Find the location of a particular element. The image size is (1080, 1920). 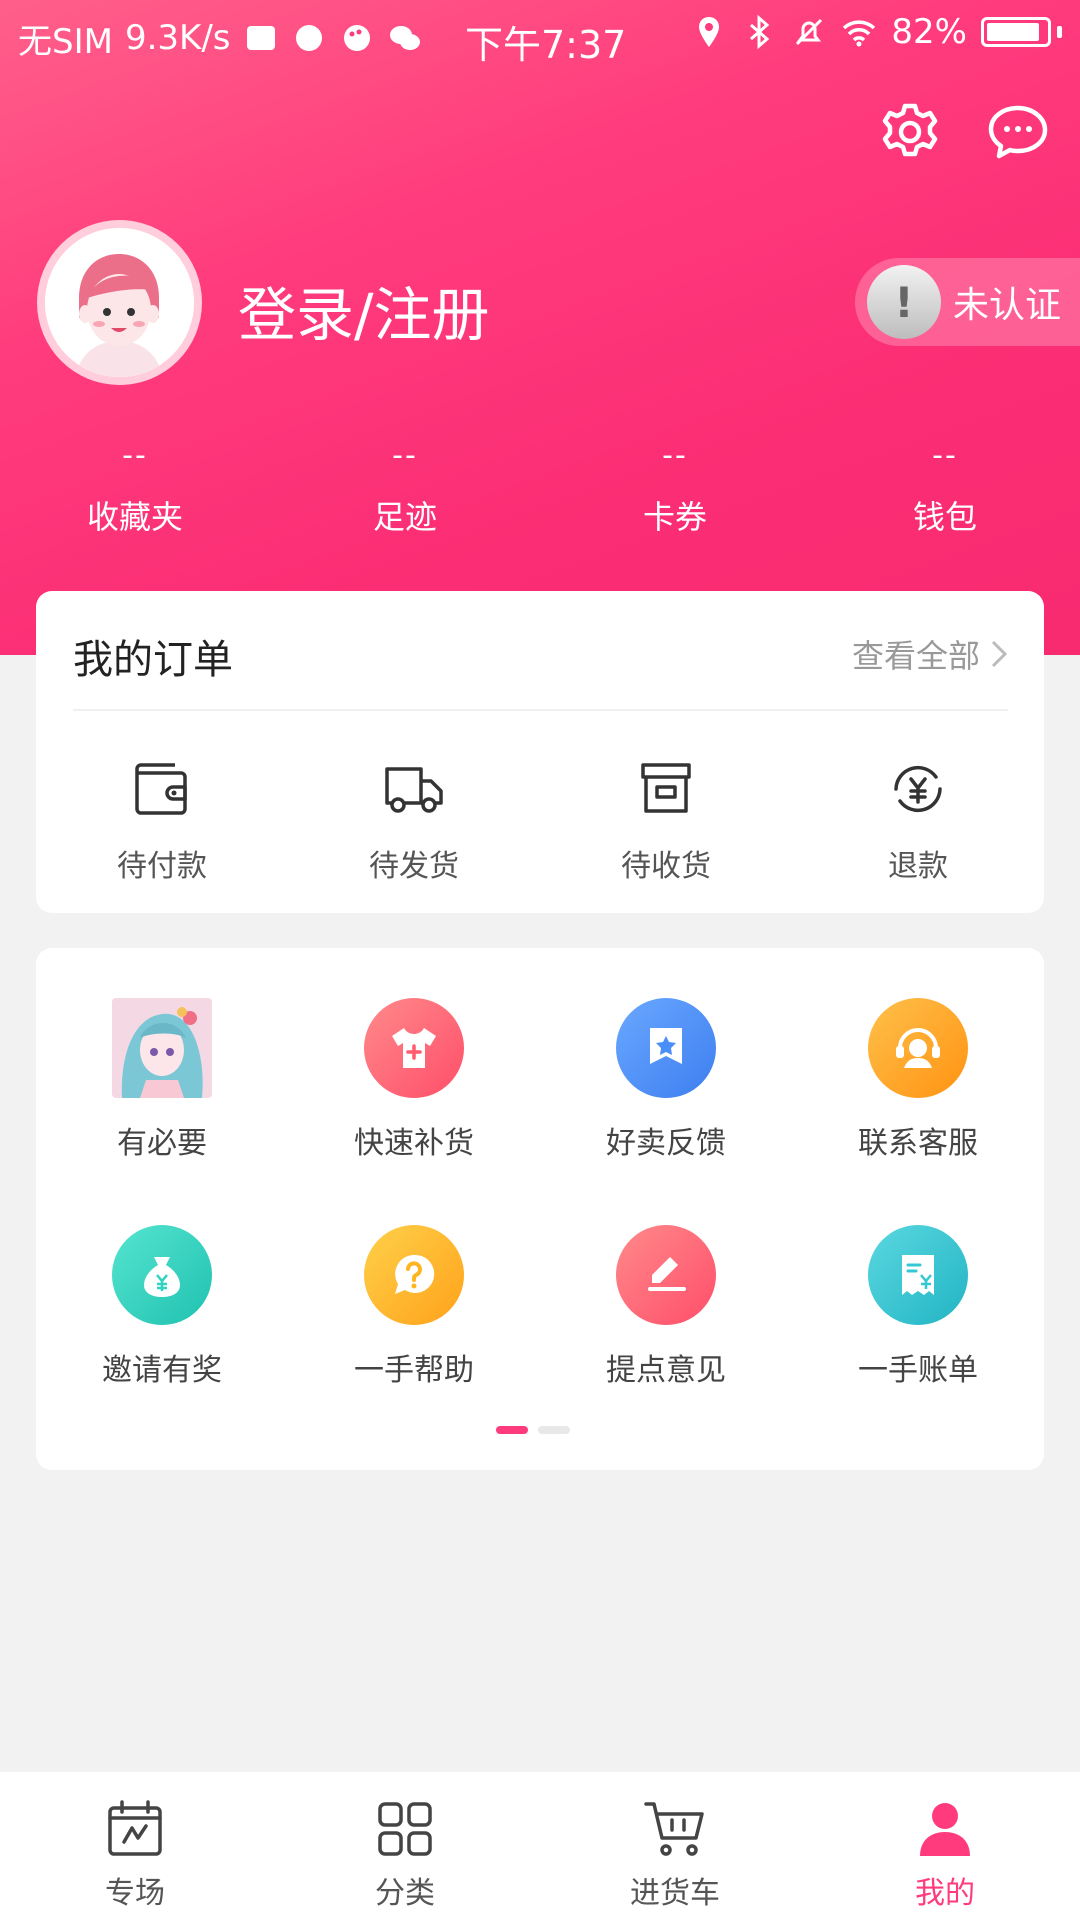

page-dot-active is located at coordinates (512, 1430).